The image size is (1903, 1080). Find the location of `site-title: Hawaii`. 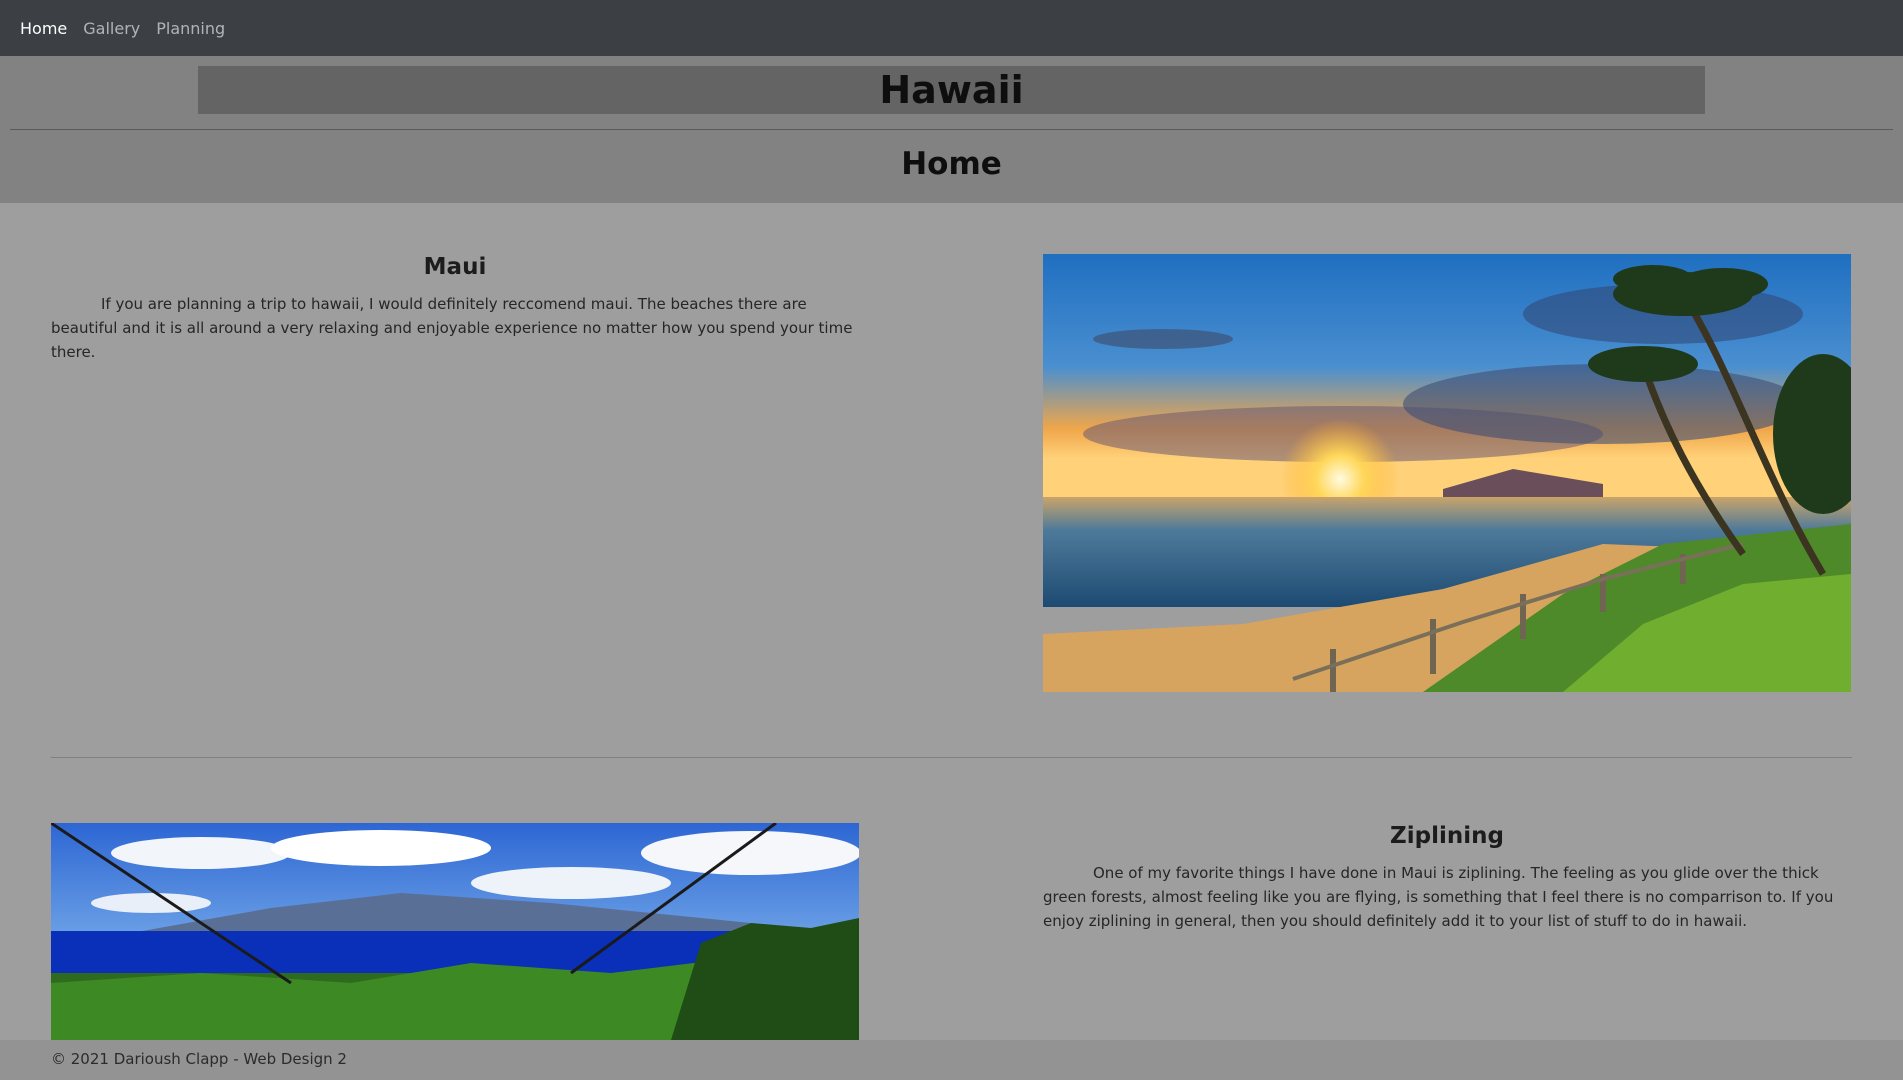

site-title: Hawaii is located at coordinates (951, 90).